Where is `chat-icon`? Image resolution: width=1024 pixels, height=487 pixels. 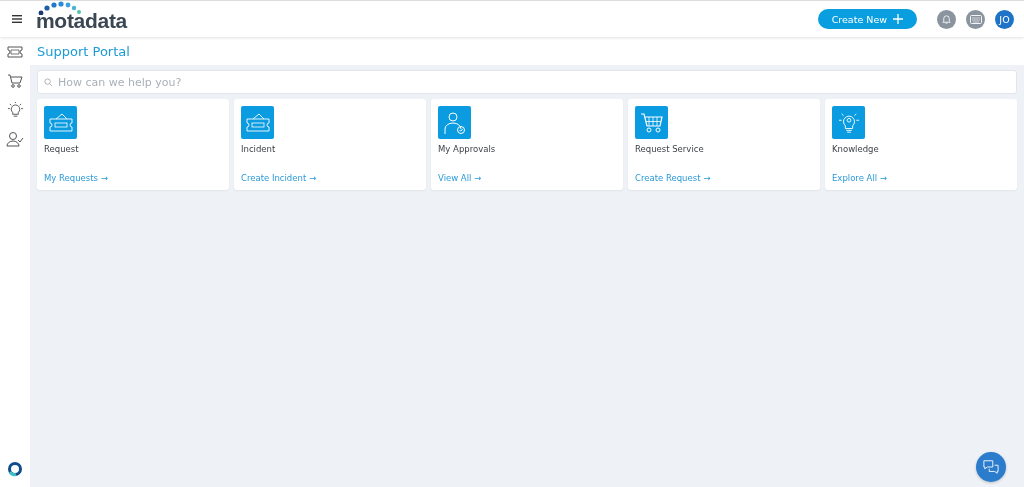
chat-icon is located at coordinates (991, 467).